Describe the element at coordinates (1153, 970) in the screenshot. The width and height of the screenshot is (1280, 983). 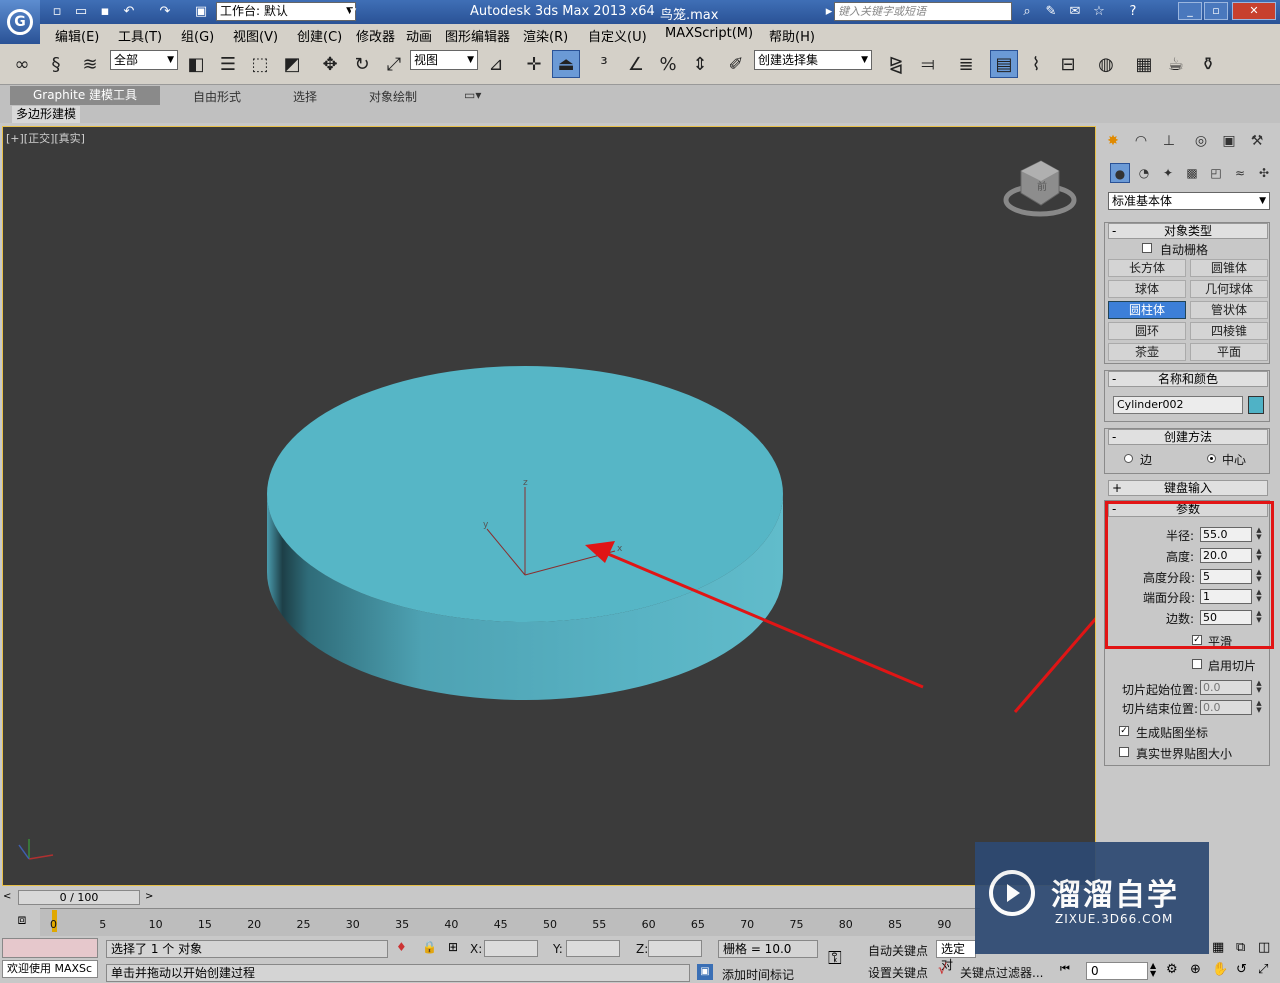
I see `frame-spinner-arrows: ▲ ▼` at that location.